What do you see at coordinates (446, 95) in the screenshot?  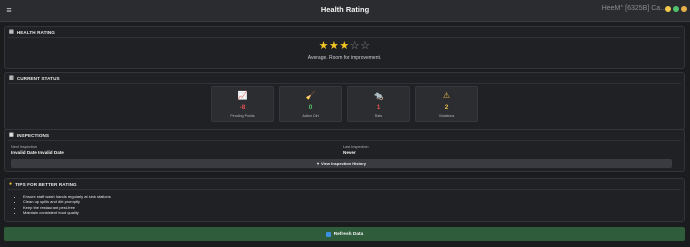 I see `warning-icon: ⚠` at bounding box center [446, 95].